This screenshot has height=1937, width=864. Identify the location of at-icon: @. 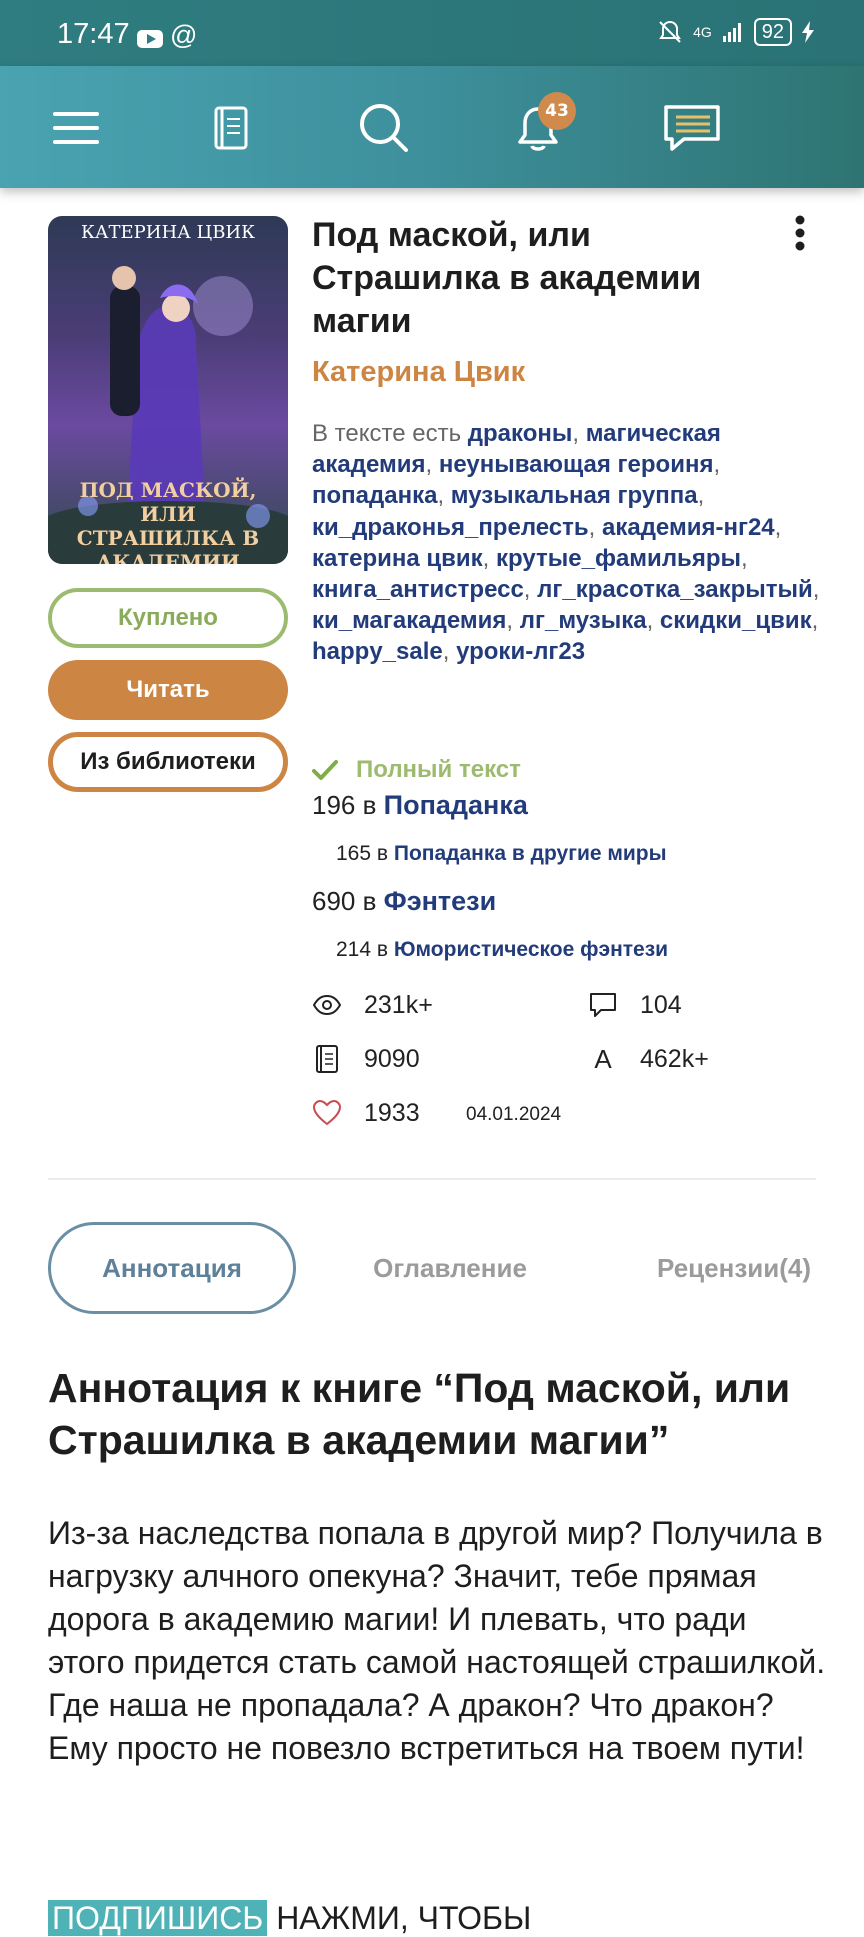
(184, 35).